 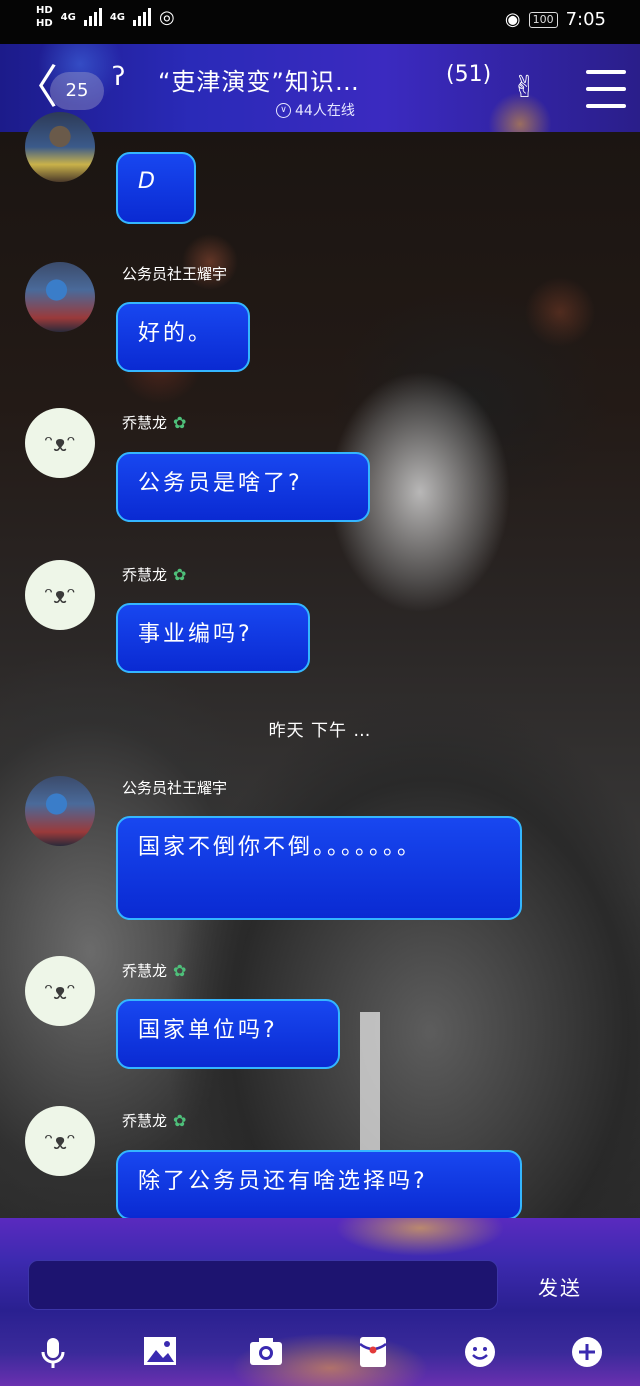 I want to click on clock: 7:05, so click(x=585, y=19).